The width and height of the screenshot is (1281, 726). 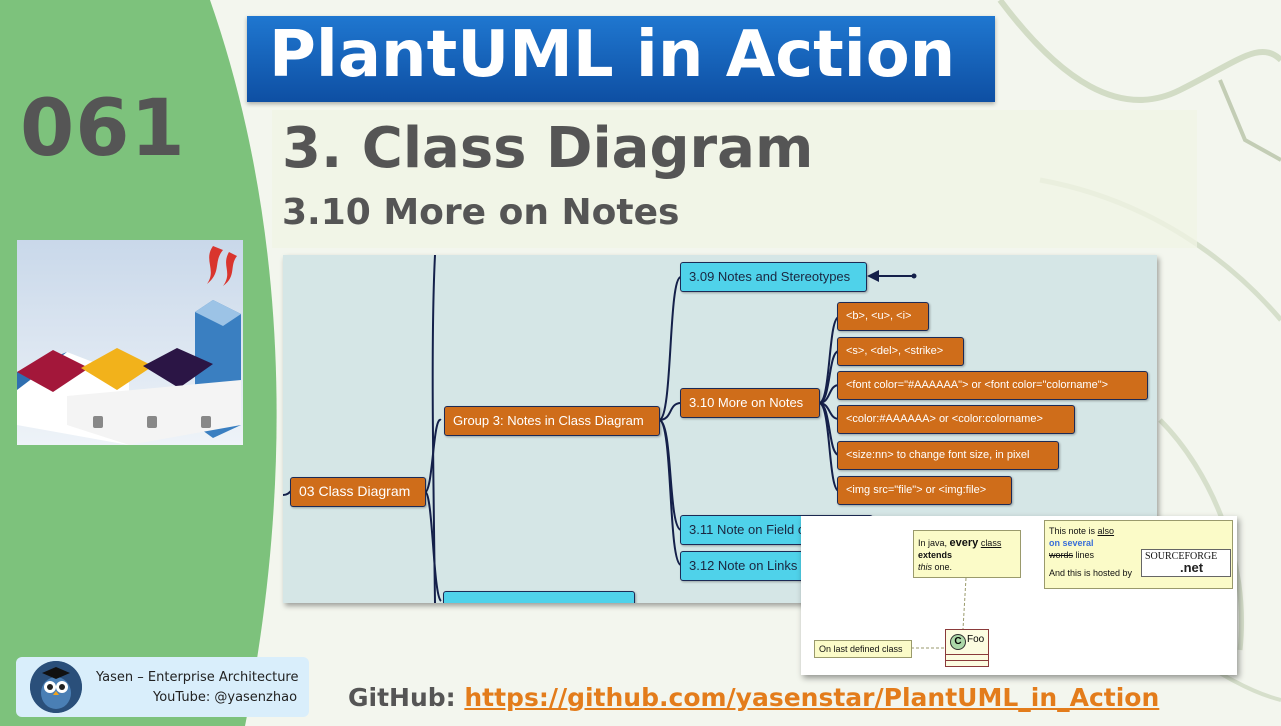 I want to click on episode-number: 061, so click(x=103, y=129).